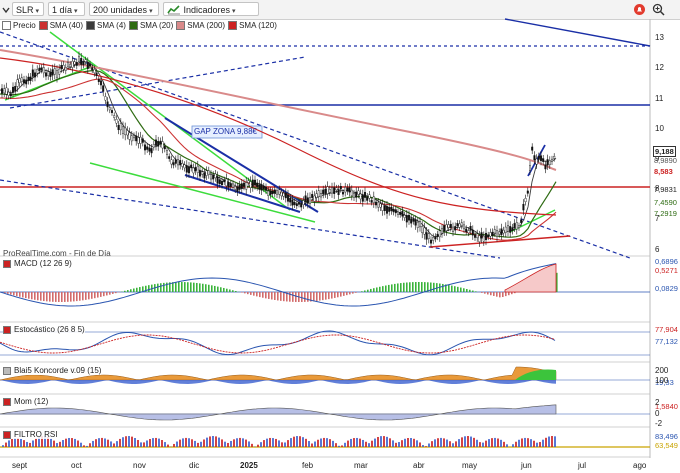 This screenshot has width=680, height=473. Describe the element at coordinates (252, 25) in the screenshot. I see `legend-item-sma120: SMA (120)` at that location.